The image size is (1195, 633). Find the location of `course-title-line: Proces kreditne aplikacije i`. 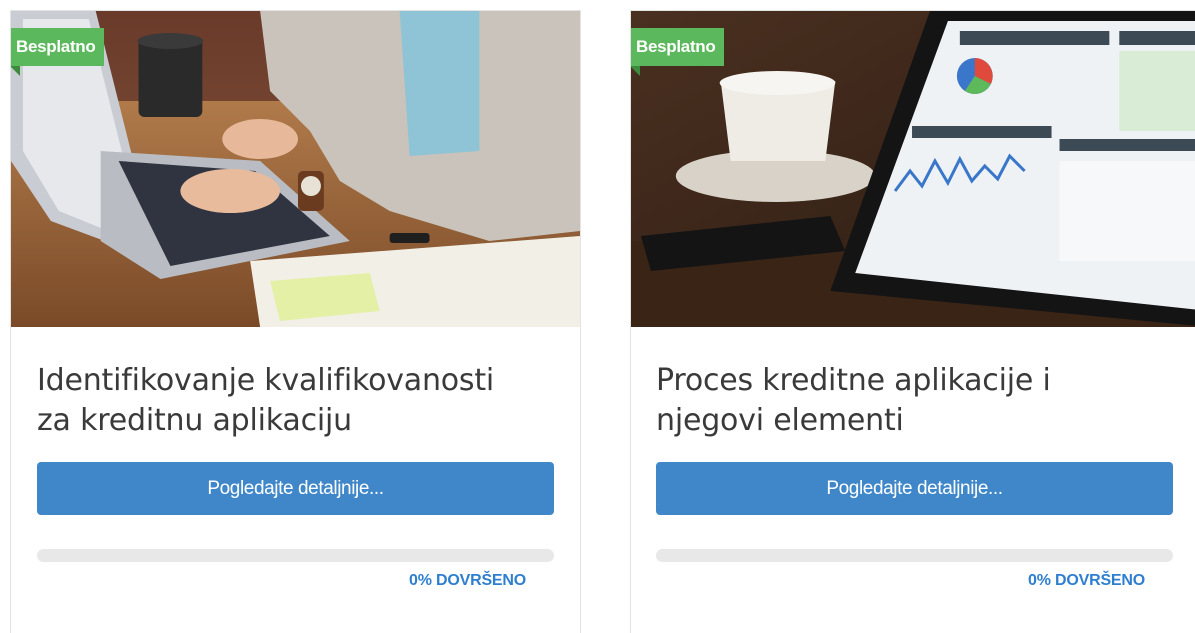

course-title-line: Proces kreditne aplikacije i is located at coordinates (853, 380).